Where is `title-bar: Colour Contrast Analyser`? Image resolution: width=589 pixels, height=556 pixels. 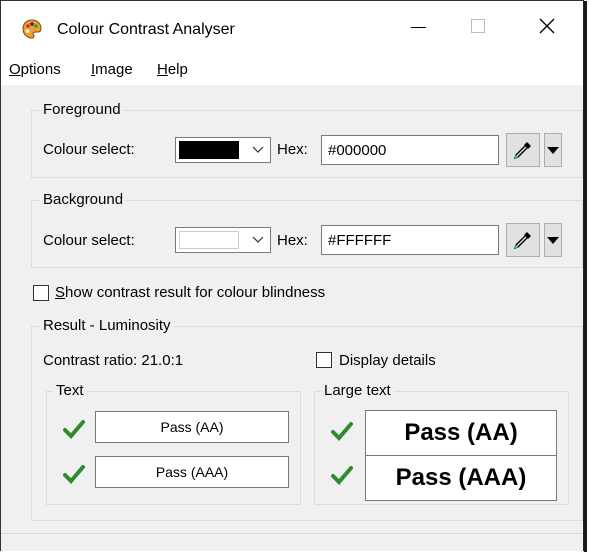 title-bar: Colour Contrast Analyser is located at coordinates (292, 26).